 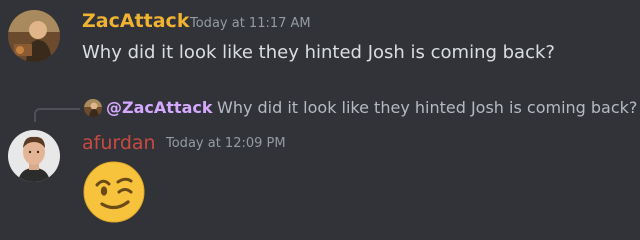 What do you see at coordinates (159, 107) in the screenshot?
I see `reply-mention: @ZacAttack` at bounding box center [159, 107].